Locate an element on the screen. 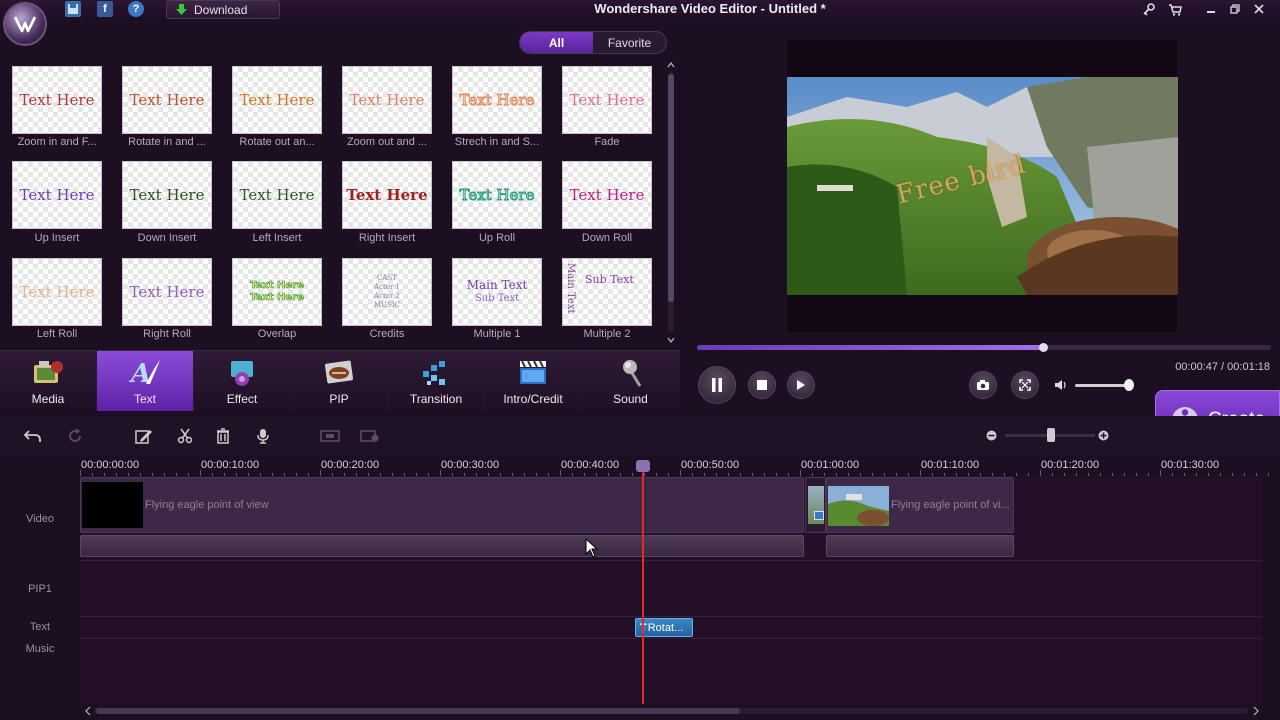  text-preset-multiple-2: Main Text Sub Text is located at coordinates (607, 292).